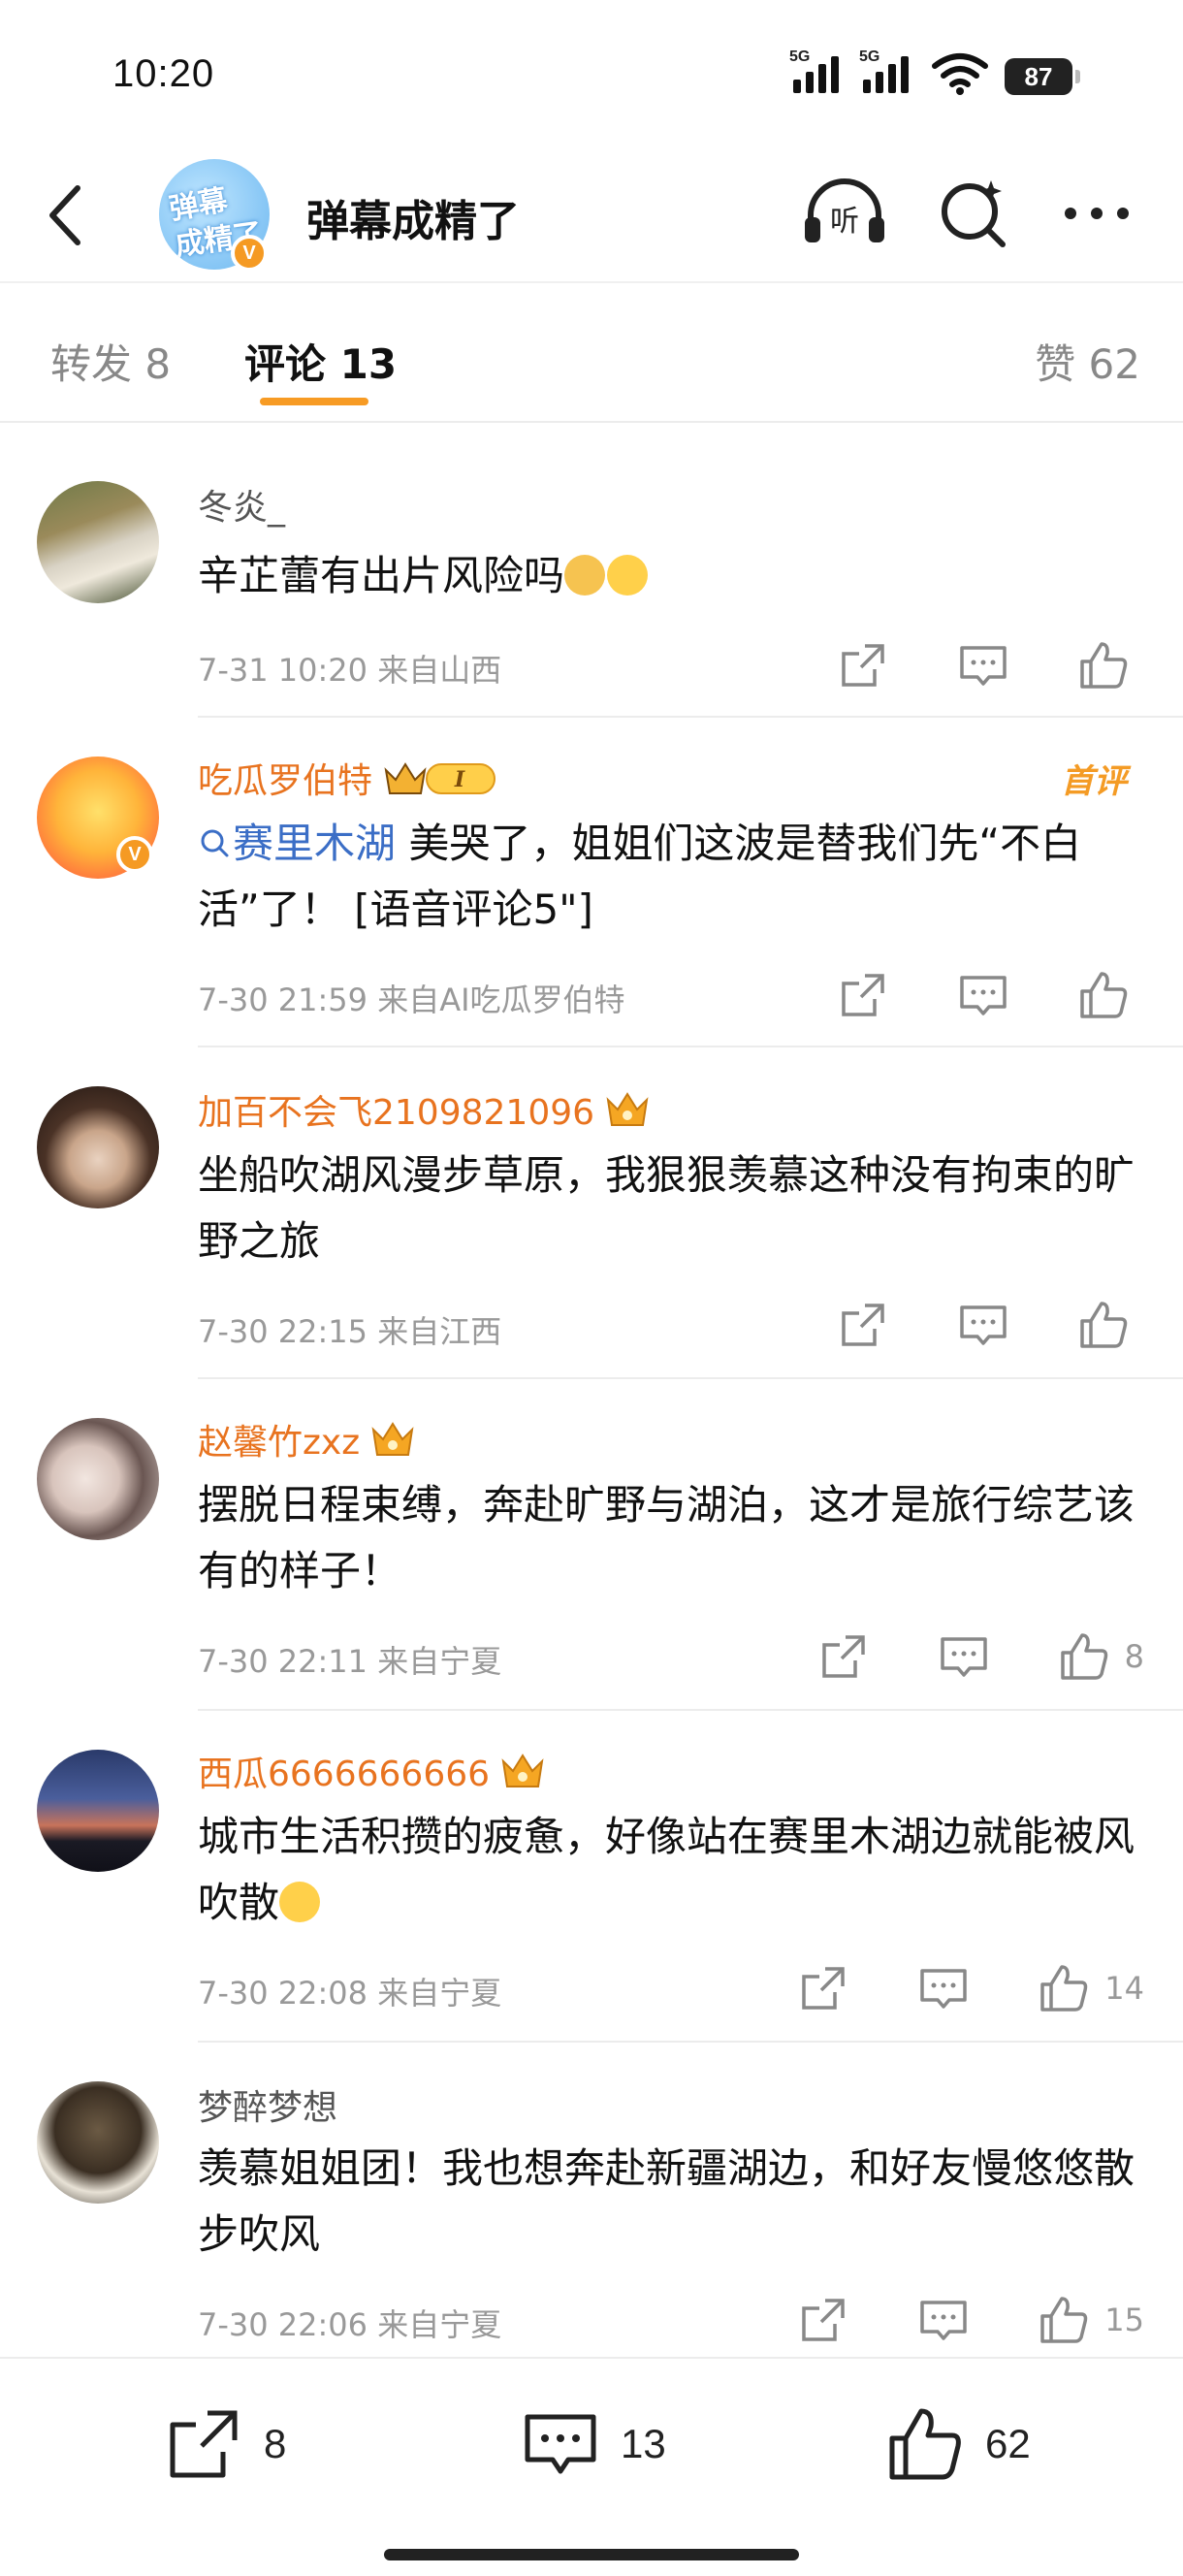 The width and height of the screenshot is (1183, 2576). What do you see at coordinates (411, 1000) in the screenshot?
I see `comment-meta: 7-30 21:59 来自AI吃瓜罗伯特` at bounding box center [411, 1000].